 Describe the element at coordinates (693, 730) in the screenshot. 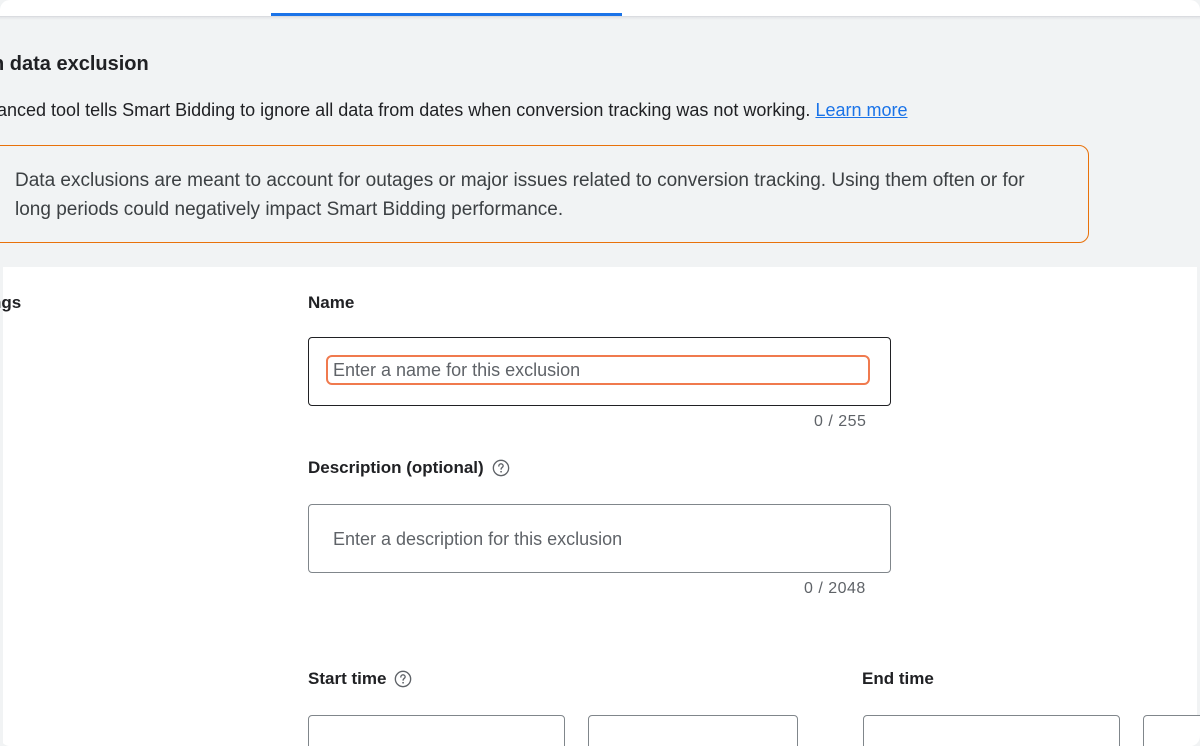

I see `start-clock-field` at that location.